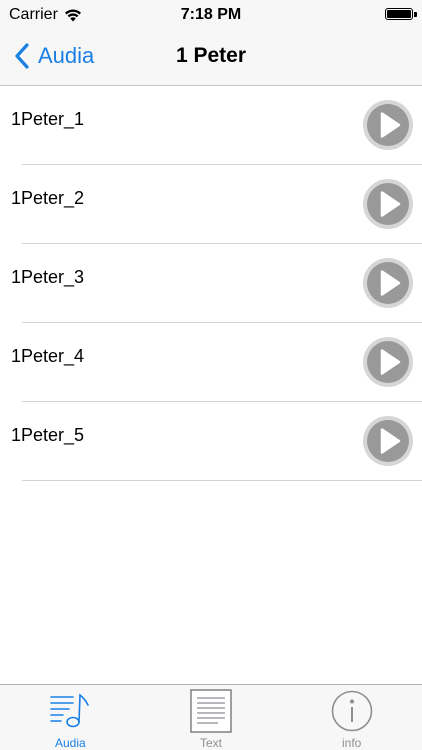 This screenshot has width=422, height=750. I want to click on list-item: 1Peter_3, so click(211, 283).